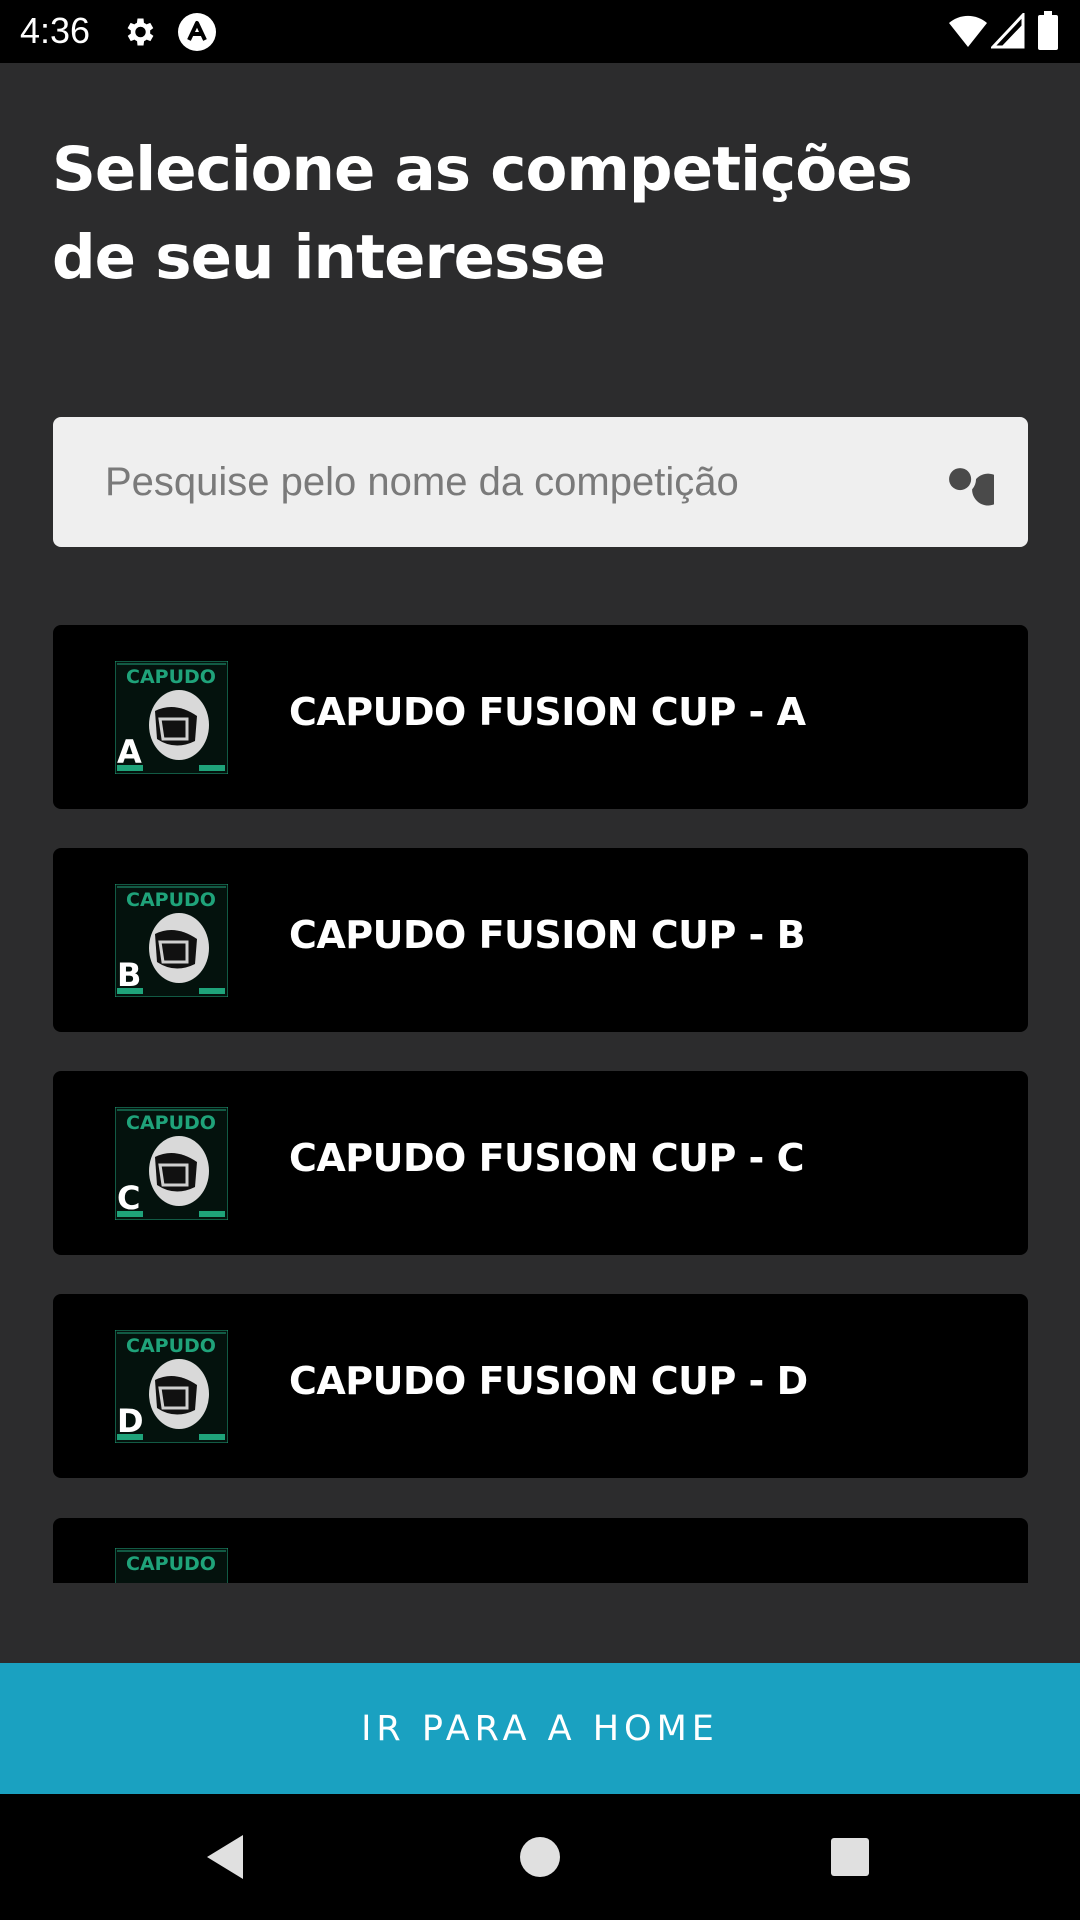 This screenshot has height=1920, width=1080. I want to click on app-notification-icon, so click(197, 32).